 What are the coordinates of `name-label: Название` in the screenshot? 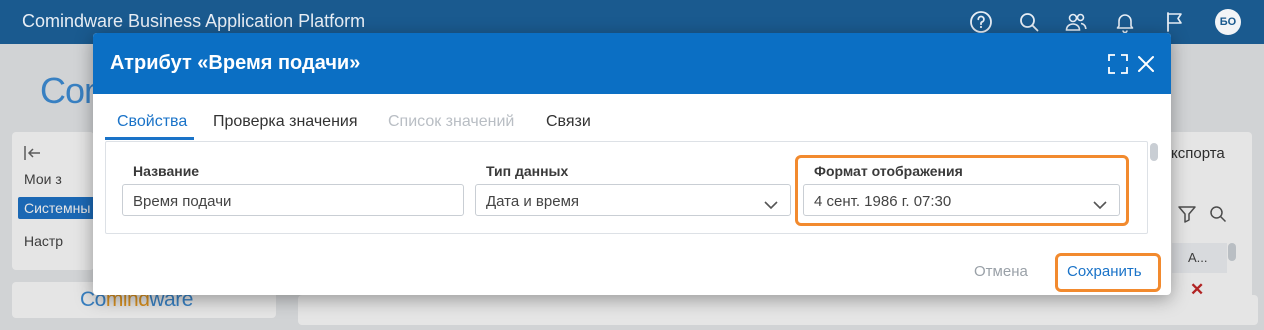 It's located at (166, 171).